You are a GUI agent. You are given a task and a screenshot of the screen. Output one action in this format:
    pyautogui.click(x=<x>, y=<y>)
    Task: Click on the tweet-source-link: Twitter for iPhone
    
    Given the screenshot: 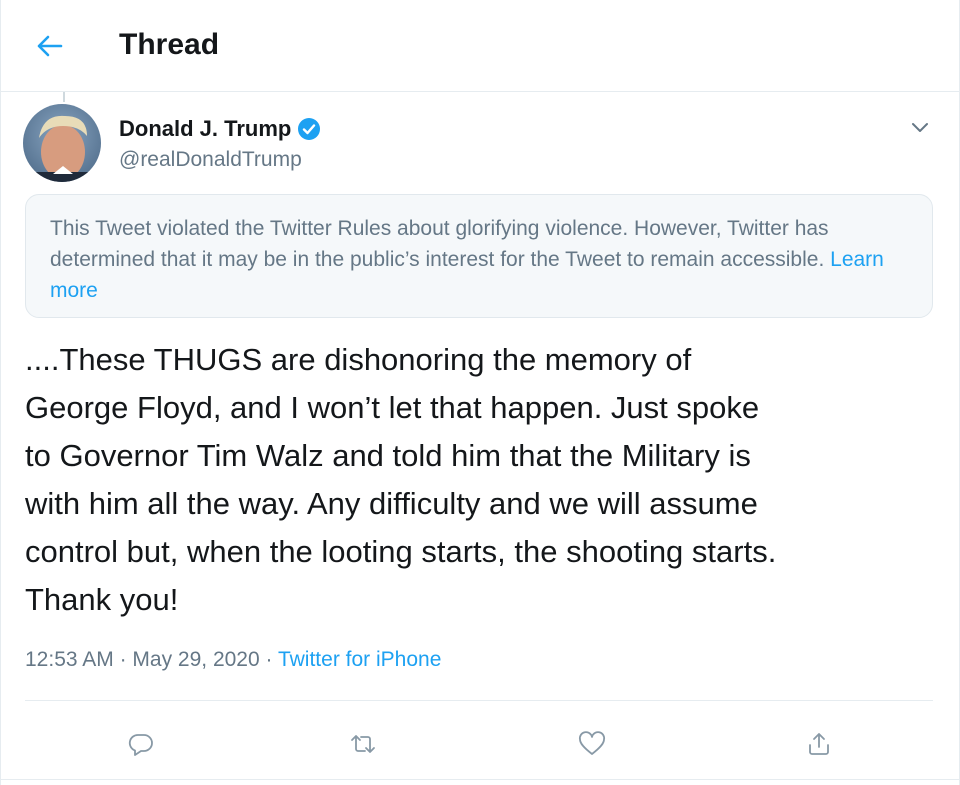 What is the action you would take?
    pyautogui.click(x=359, y=659)
    